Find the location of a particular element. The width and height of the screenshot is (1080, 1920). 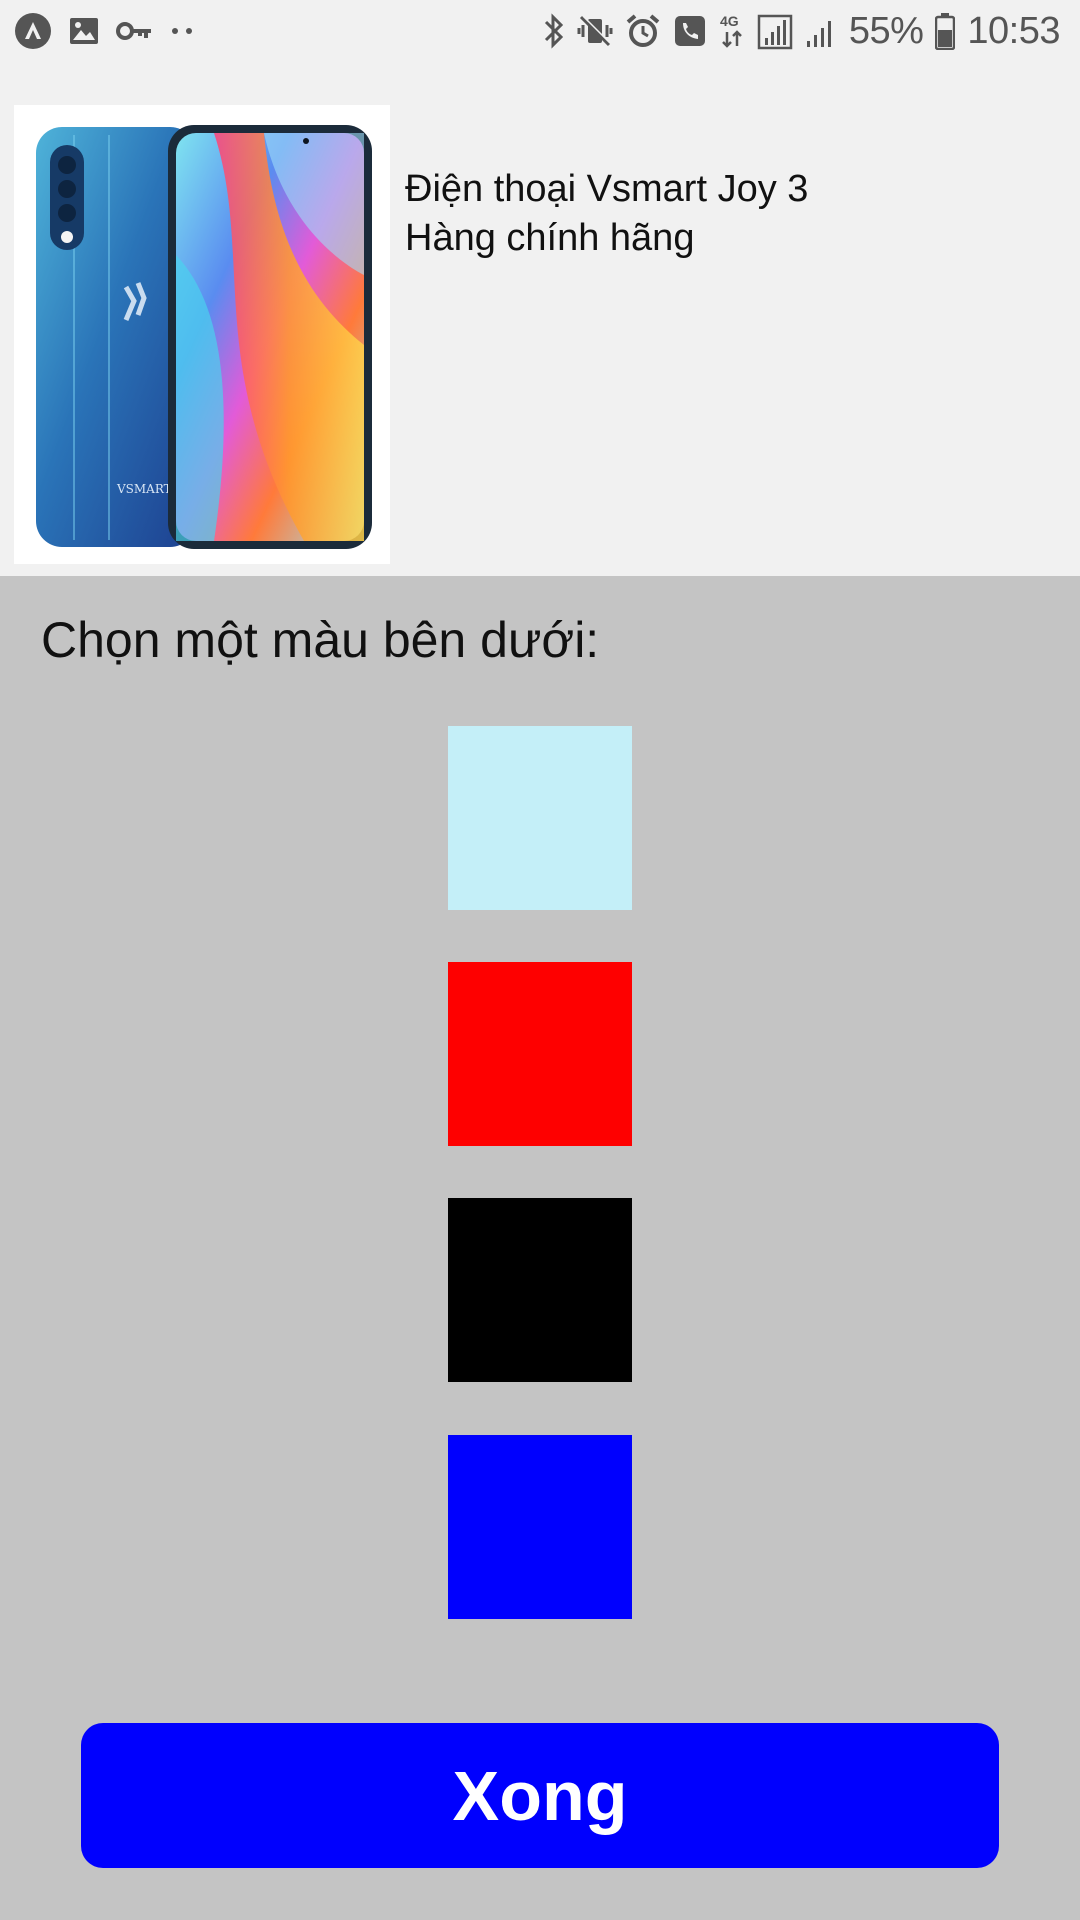

color-swatch-black is located at coordinates (540, 1290).